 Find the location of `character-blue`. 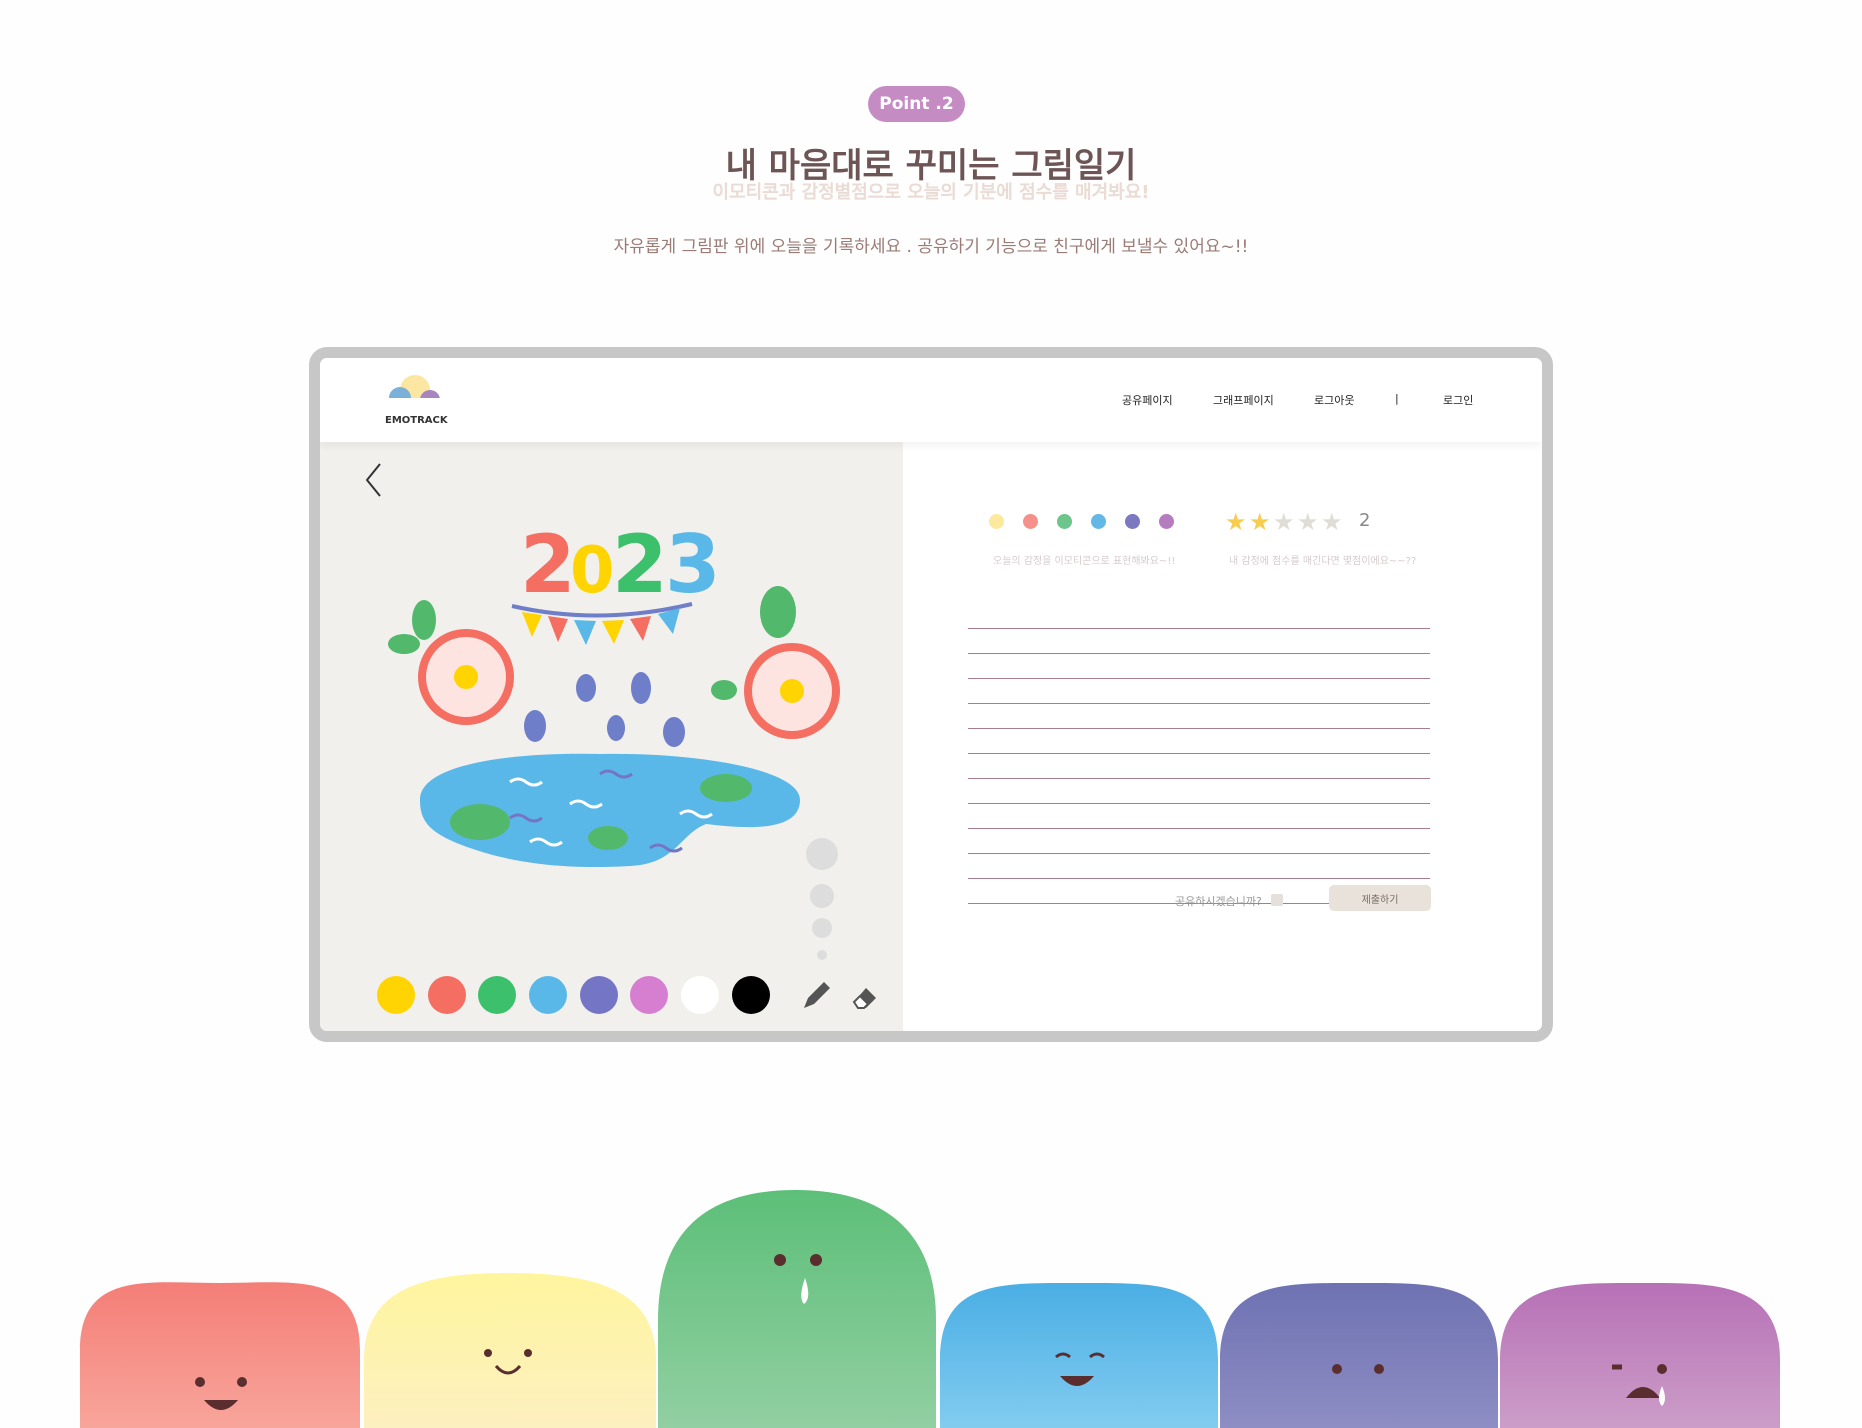

character-blue is located at coordinates (1079, 1355).